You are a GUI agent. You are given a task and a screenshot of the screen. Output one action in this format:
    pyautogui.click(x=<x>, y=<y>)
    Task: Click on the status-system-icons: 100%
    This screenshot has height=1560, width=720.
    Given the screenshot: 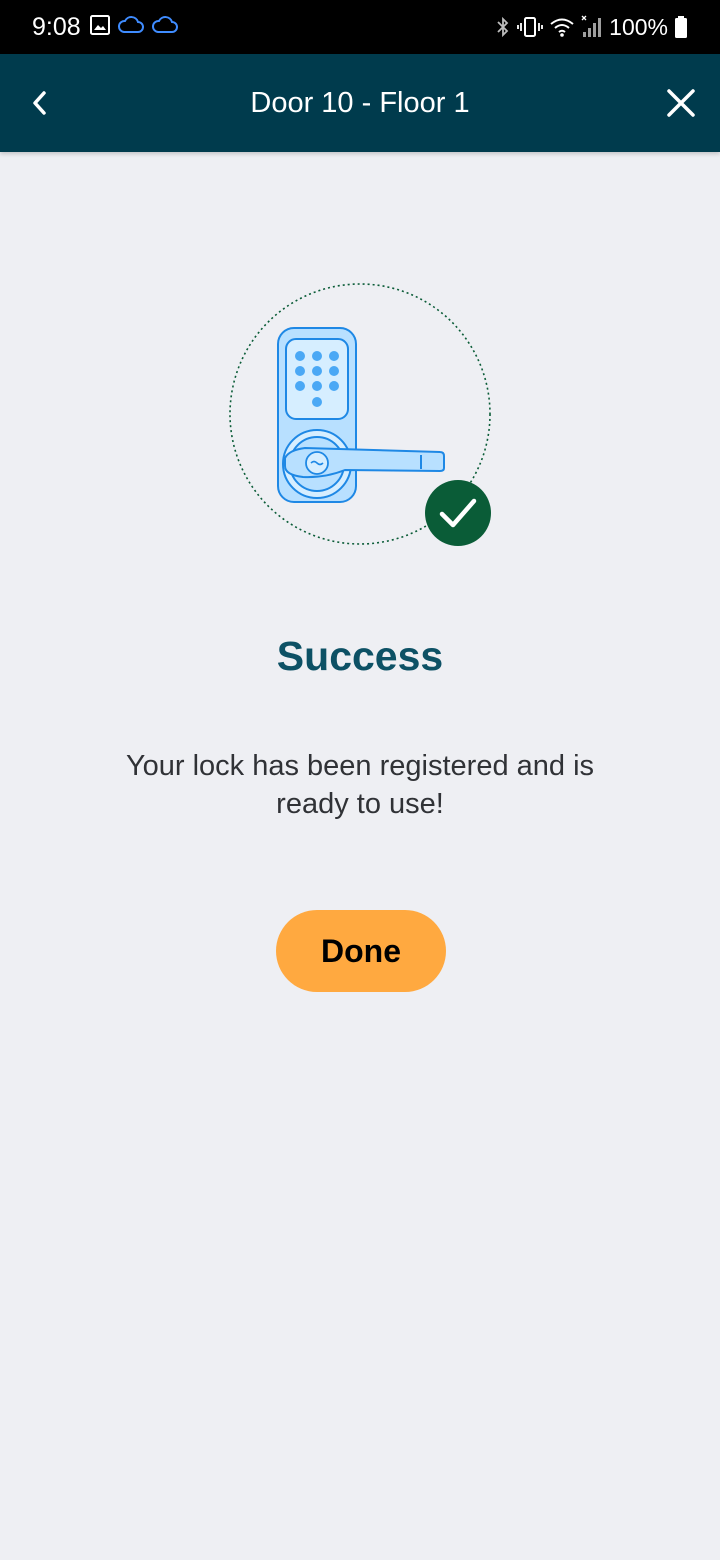 What is the action you would take?
    pyautogui.click(x=591, y=27)
    